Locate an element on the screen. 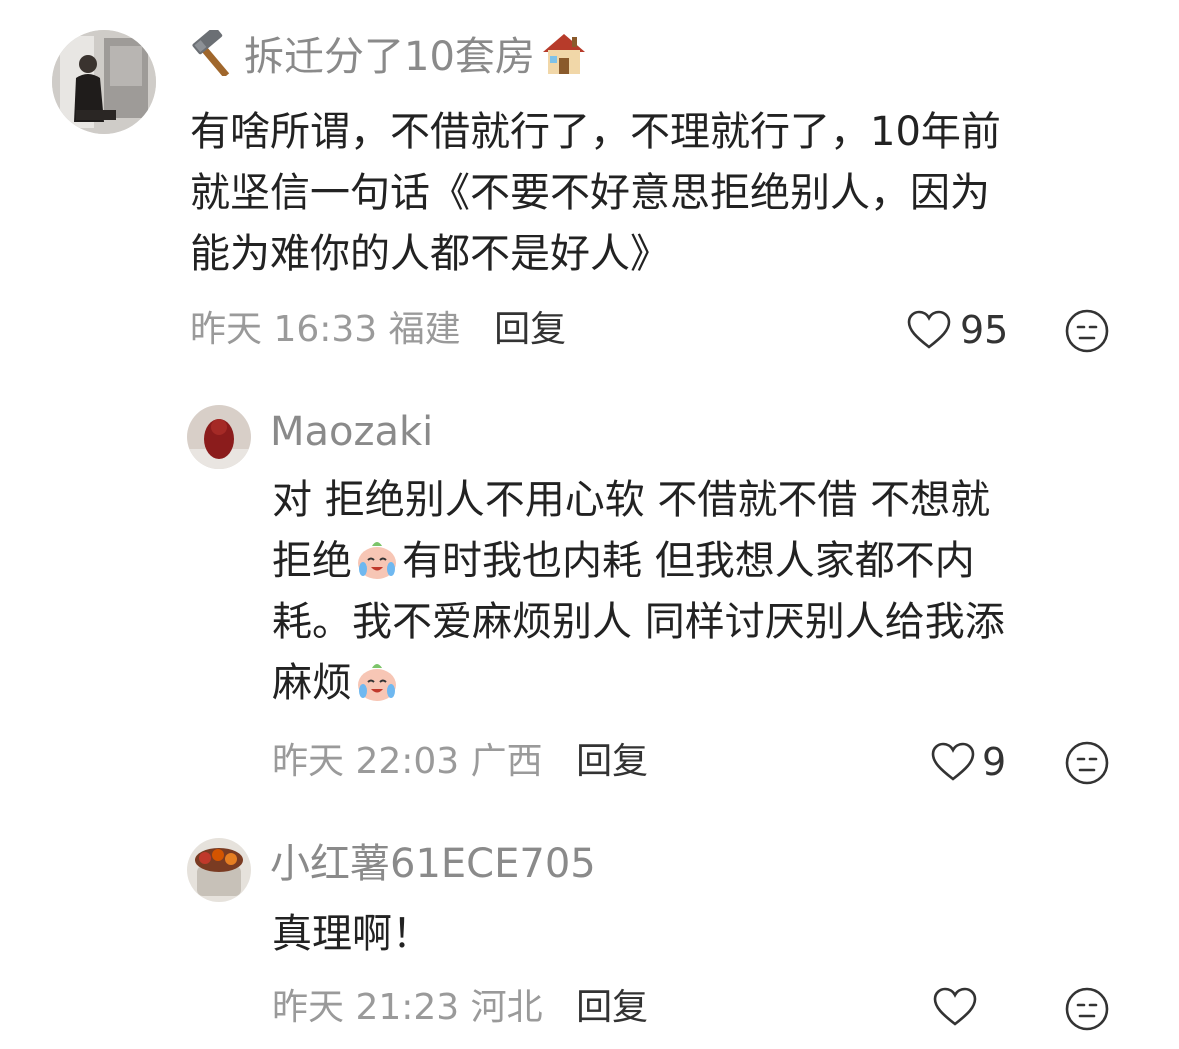  comment-line: 耗。我不爱麻烦别人 同样讨厌别人给我添 is located at coordinates (638, 622).